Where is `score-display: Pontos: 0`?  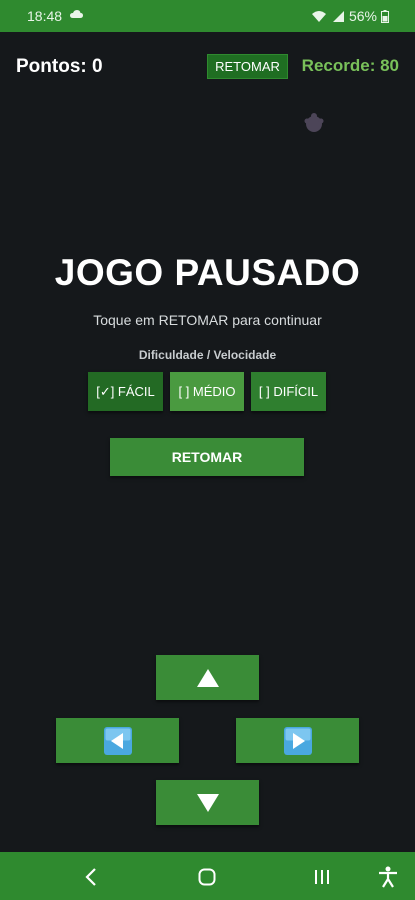
score-display: Pontos: 0 is located at coordinates (59, 66).